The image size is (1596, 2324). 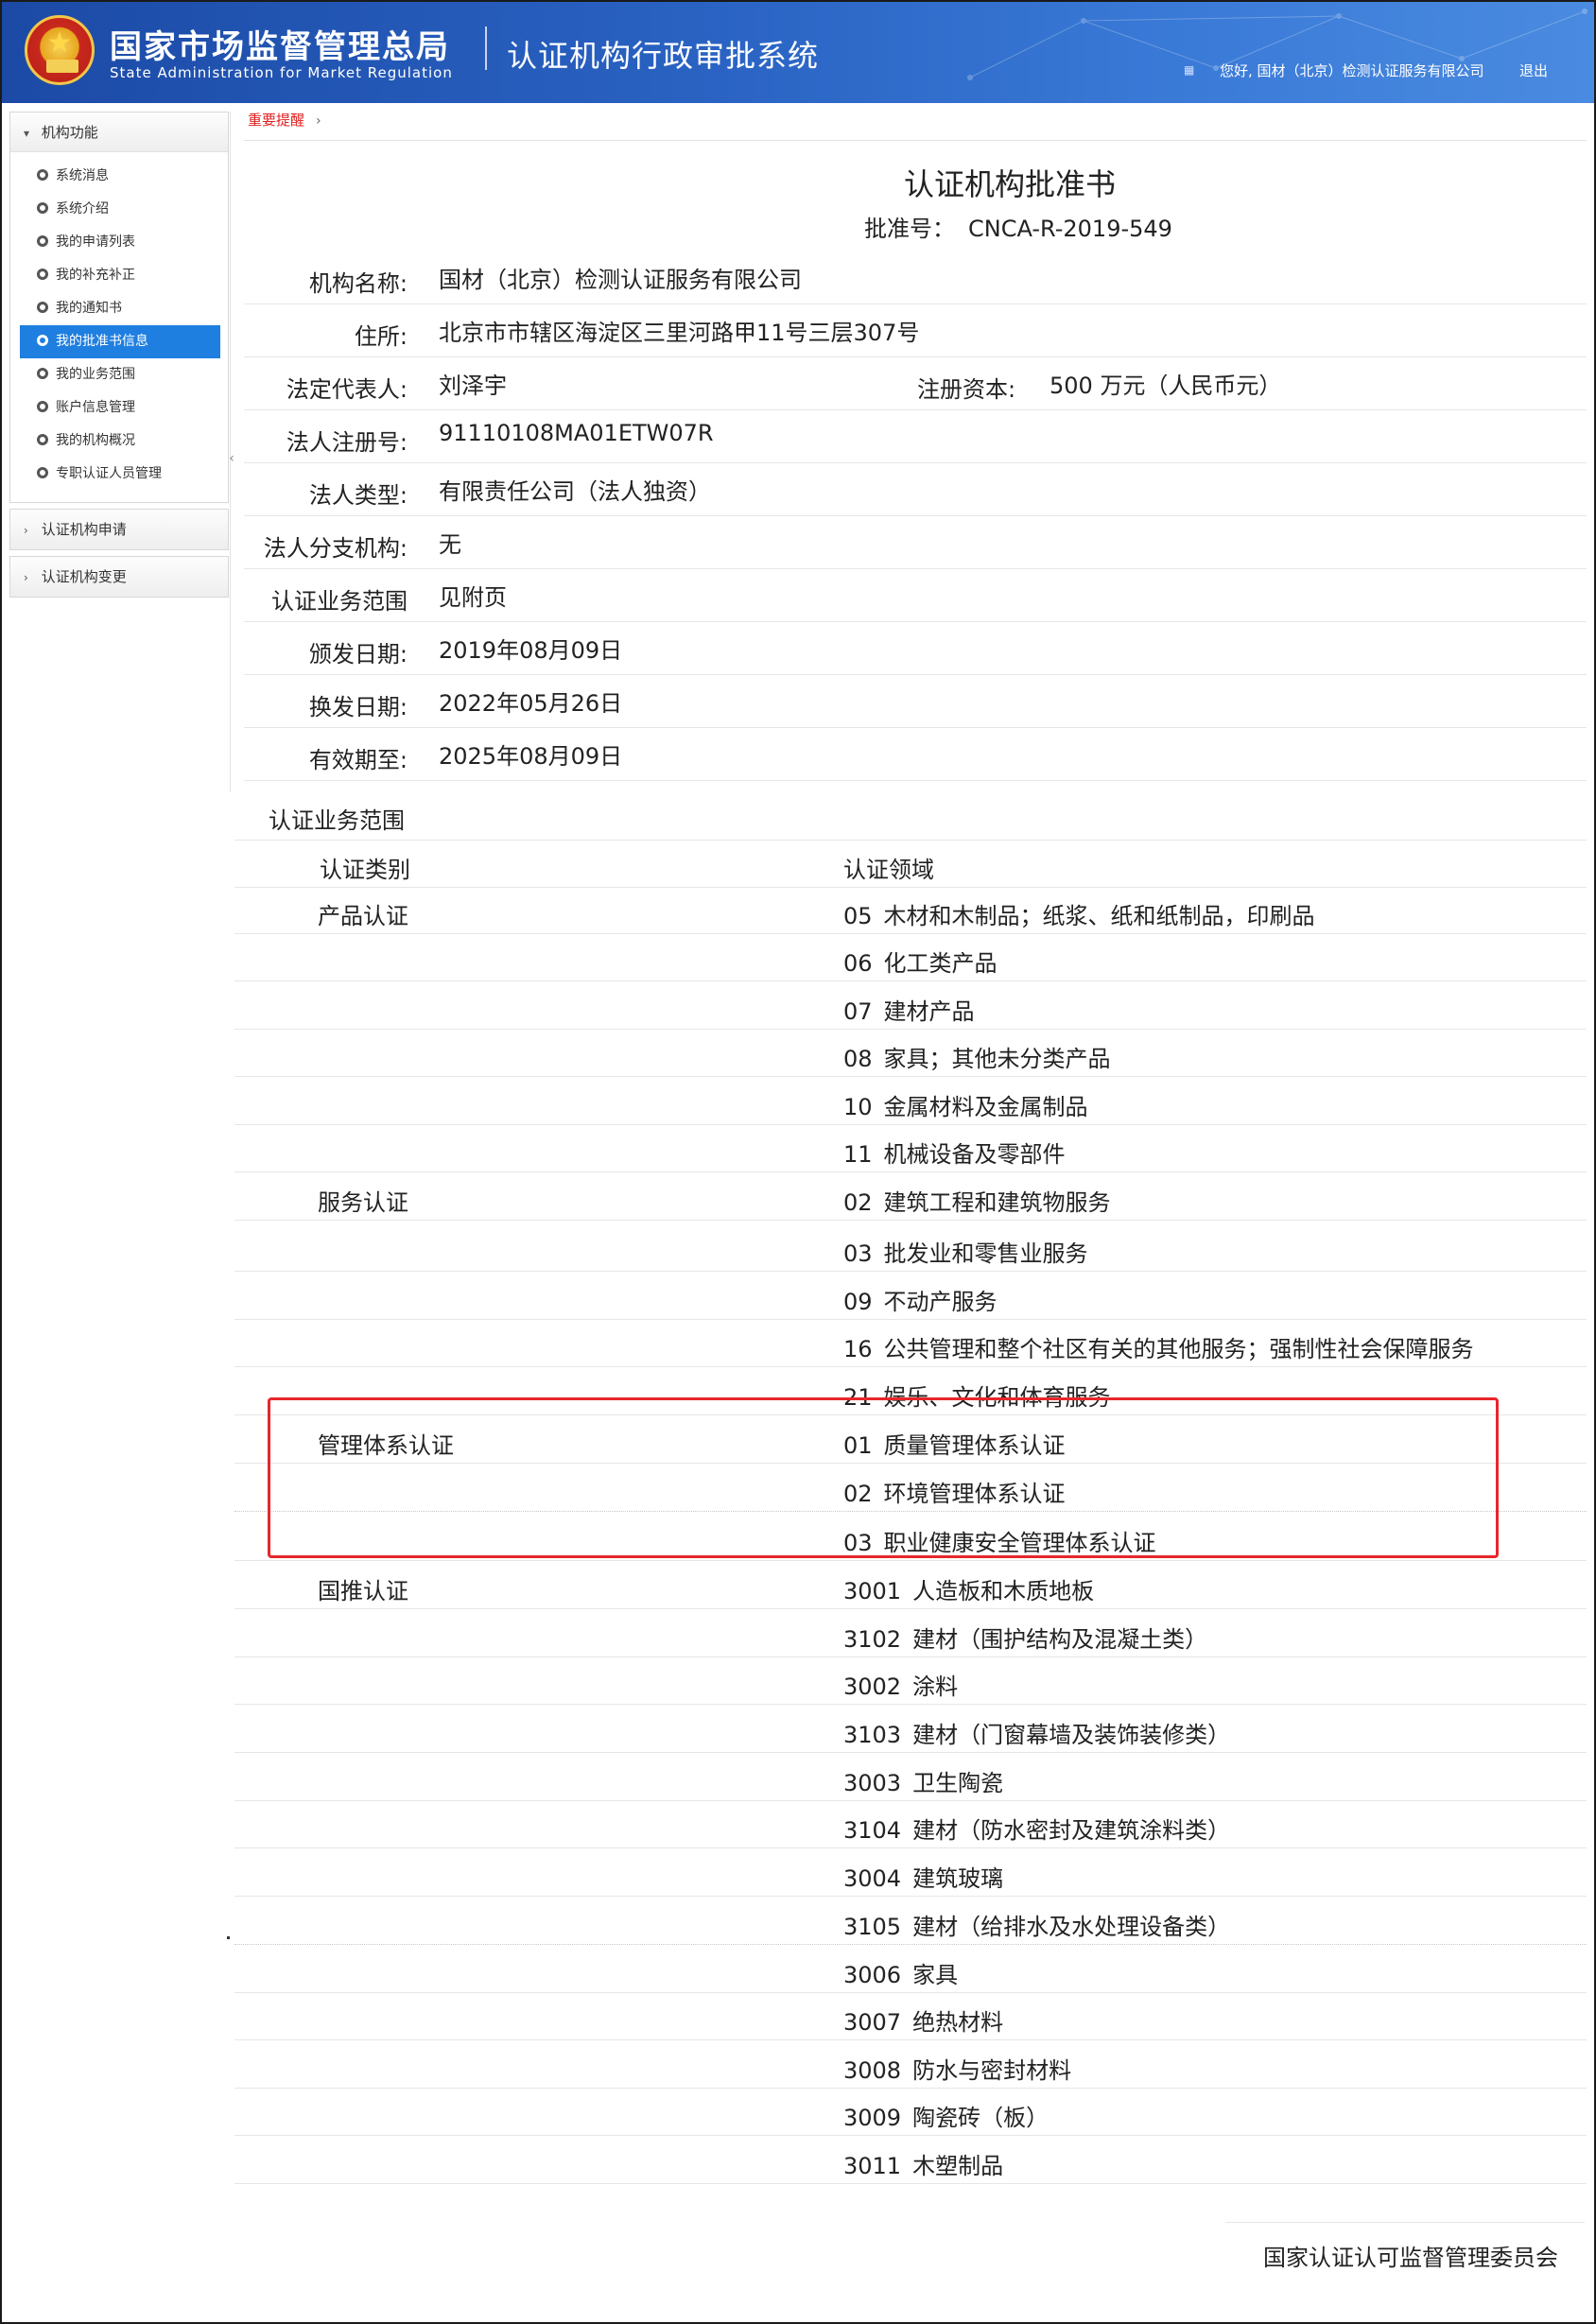 What do you see at coordinates (358, 707) in the screenshot?
I see `field-label: 换发日期:` at bounding box center [358, 707].